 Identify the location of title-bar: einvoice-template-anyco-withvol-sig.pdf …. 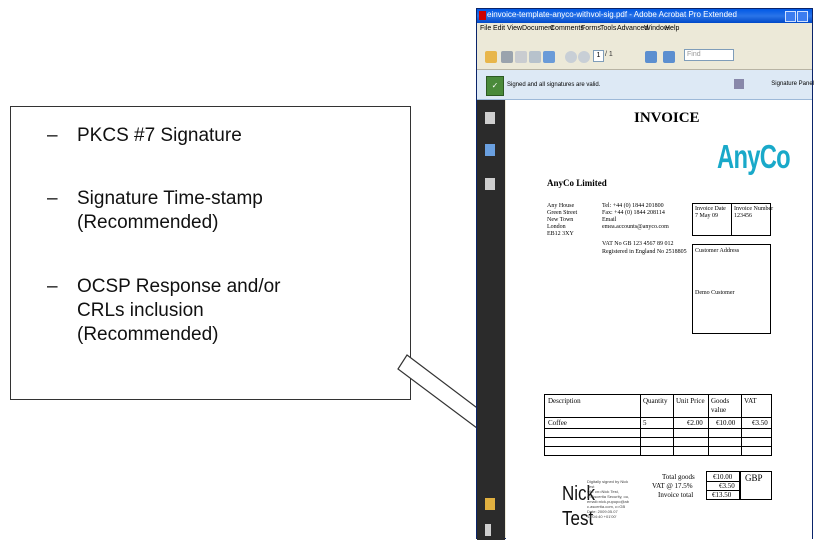
(644, 16).